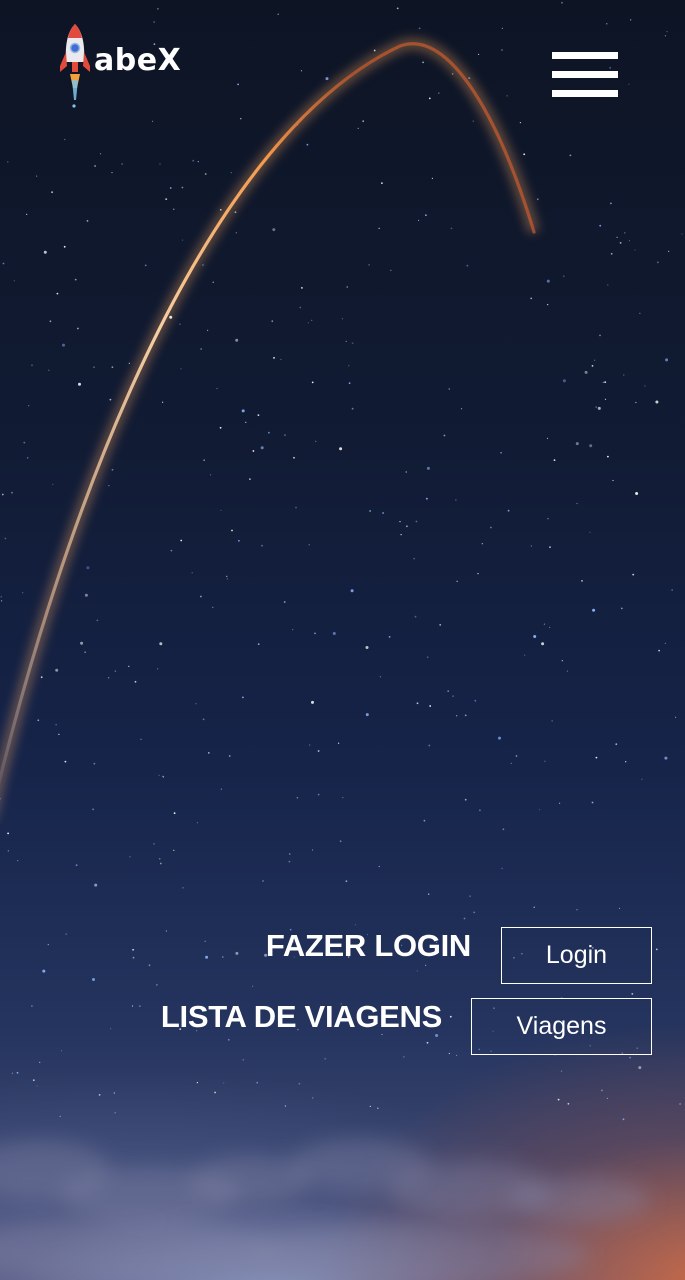 The image size is (685, 1280). I want to click on hamburger-menu-icon, so click(585, 75).